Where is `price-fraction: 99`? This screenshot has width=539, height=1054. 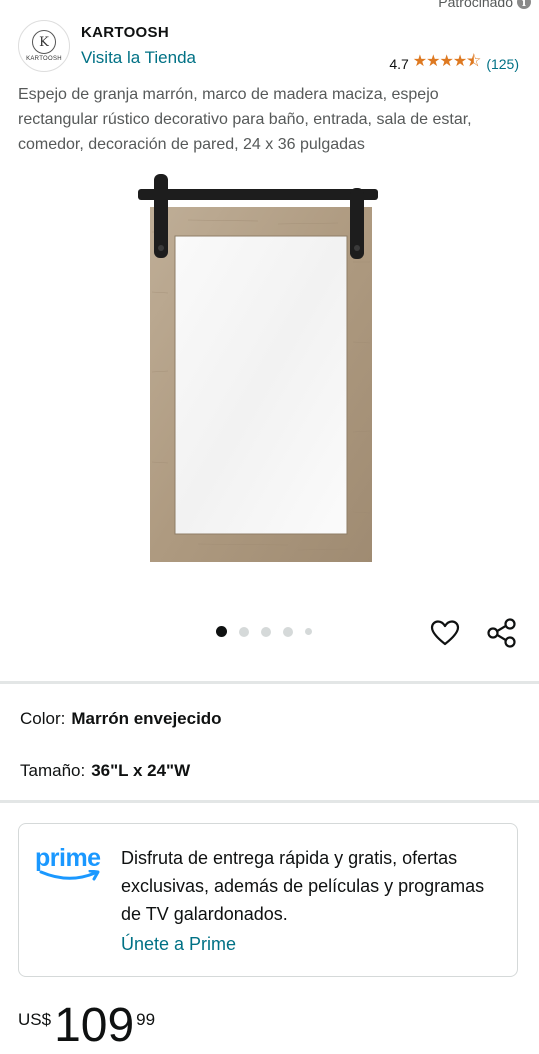 price-fraction: 99 is located at coordinates (146, 1019).